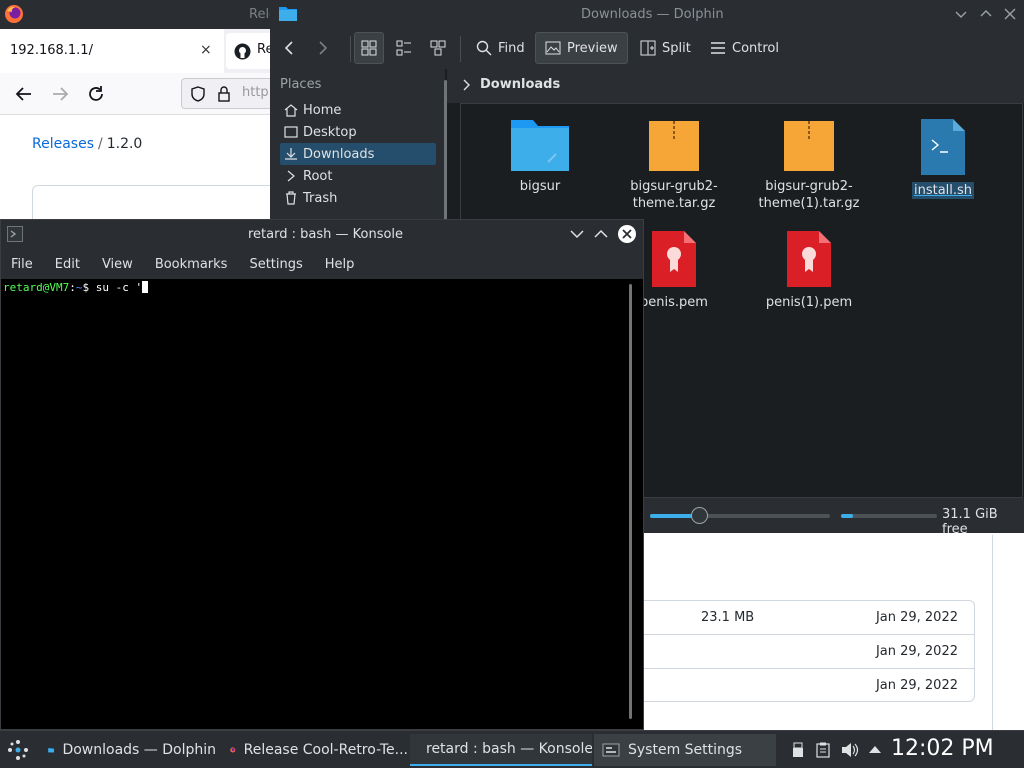 The image size is (1024, 768). I want to click on tab-close-icon: ×, so click(206, 50).